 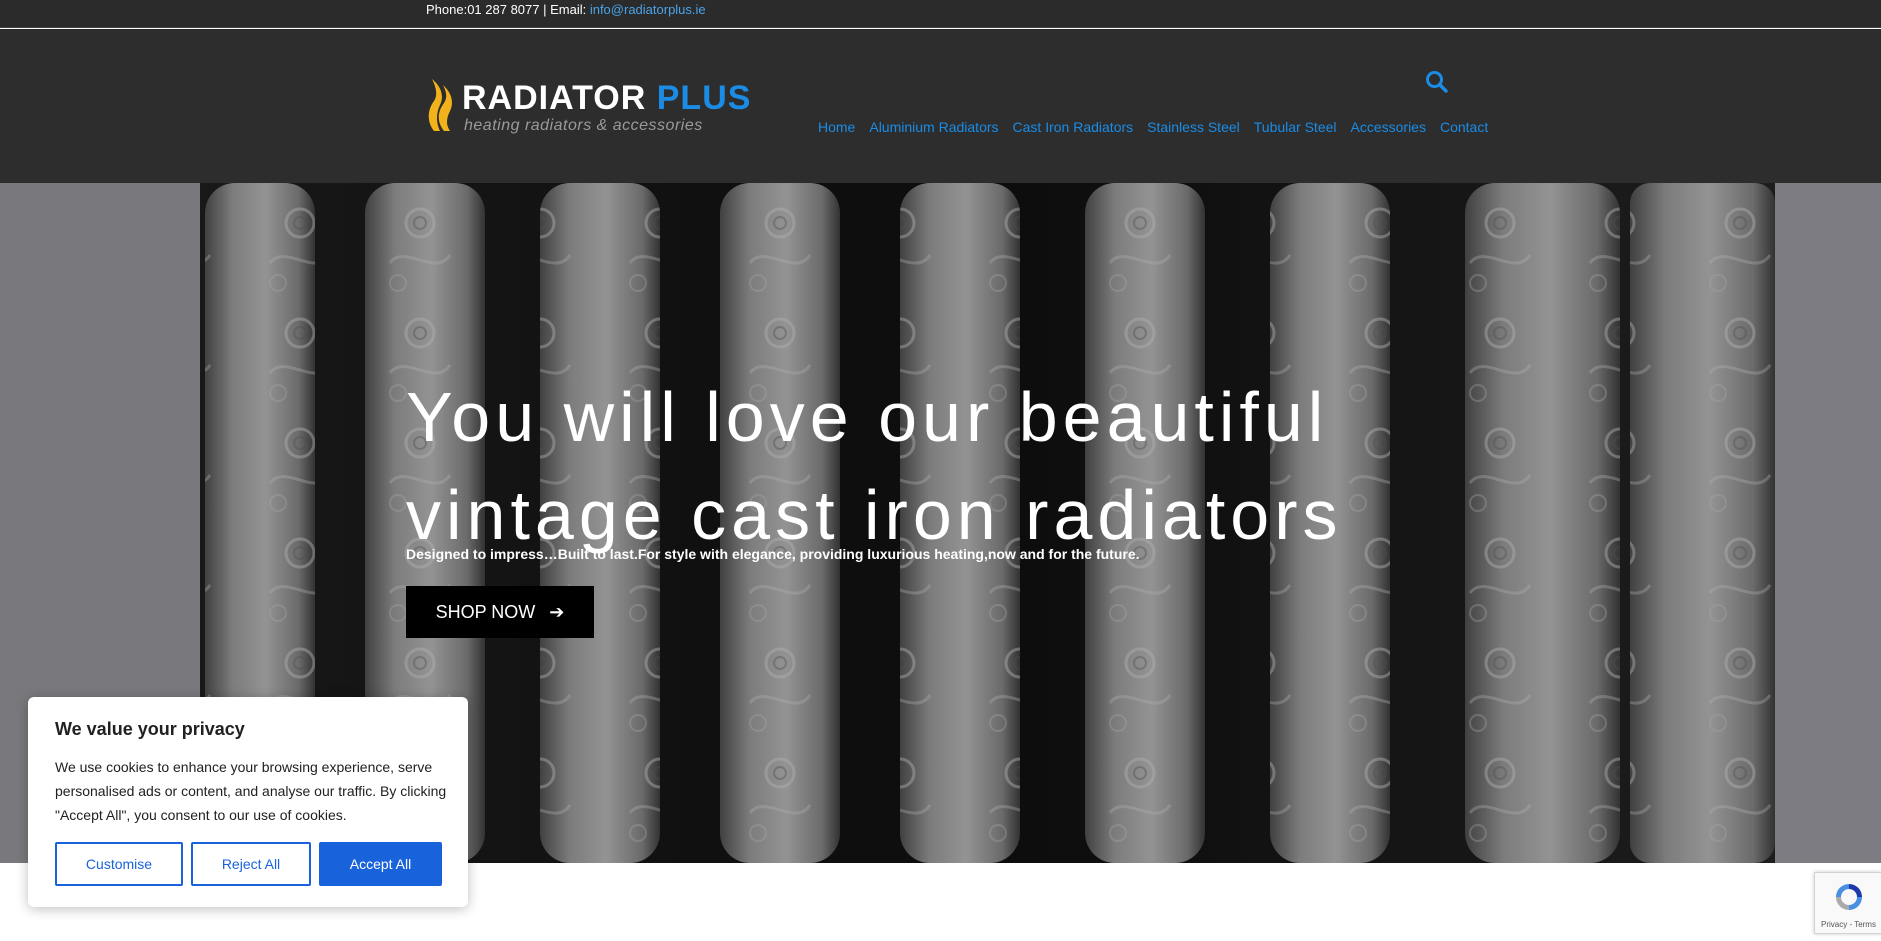 I want to click on nav-stainless-steel: Stainless Steel, so click(x=1193, y=127).